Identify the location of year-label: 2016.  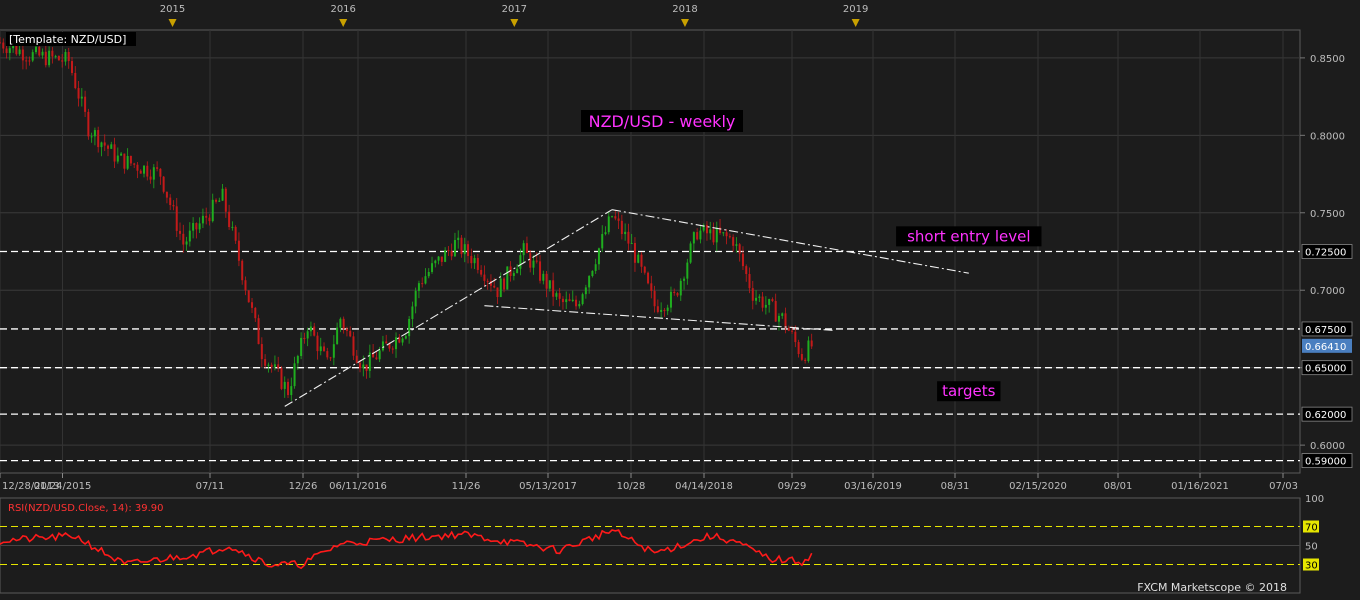
(342, 9).